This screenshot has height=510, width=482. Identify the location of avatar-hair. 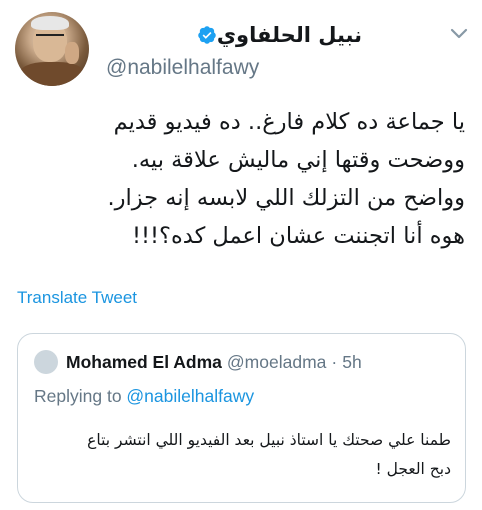
(50, 23).